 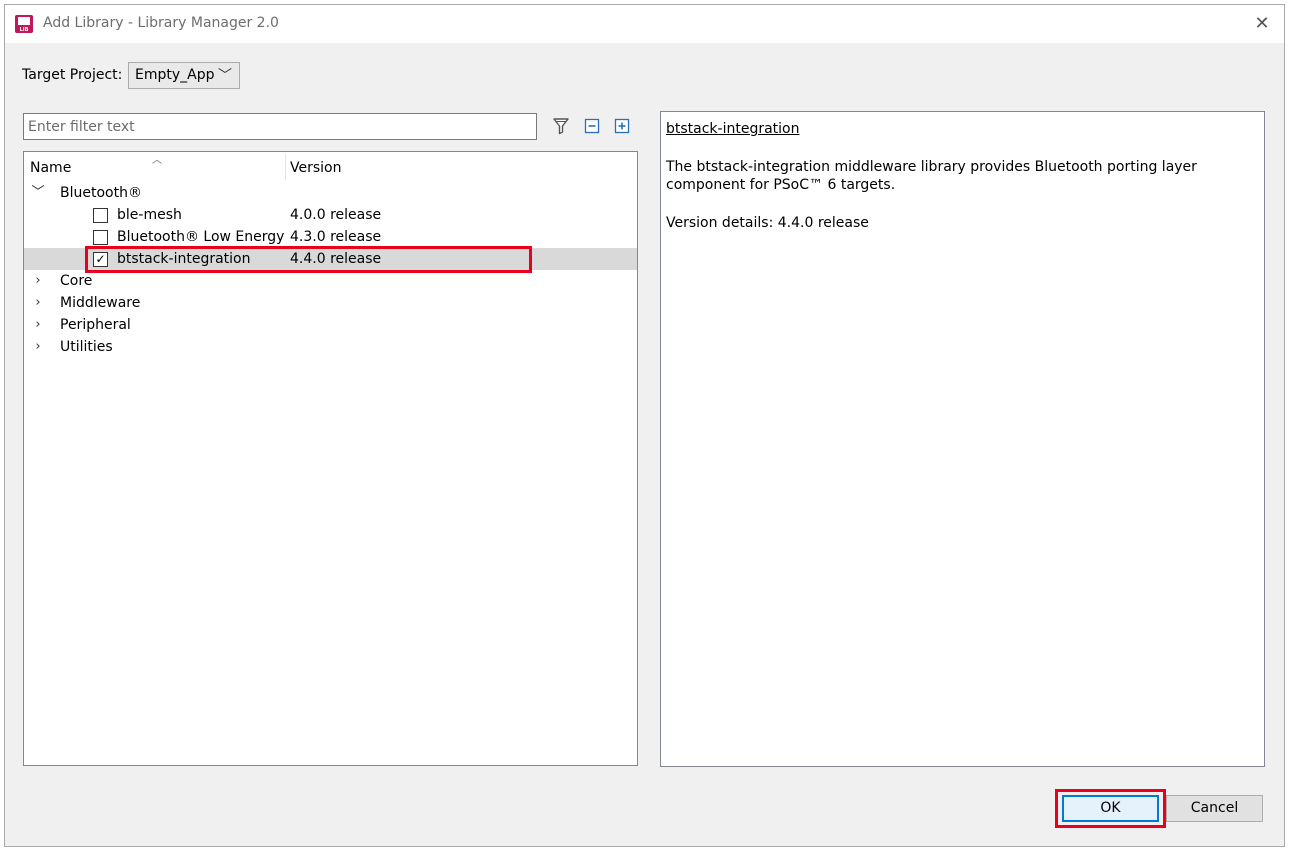 What do you see at coordinates (336, 215) in the screenshot?
I see `library-version: 4.0.0 release` at bounding box center [336, 215].